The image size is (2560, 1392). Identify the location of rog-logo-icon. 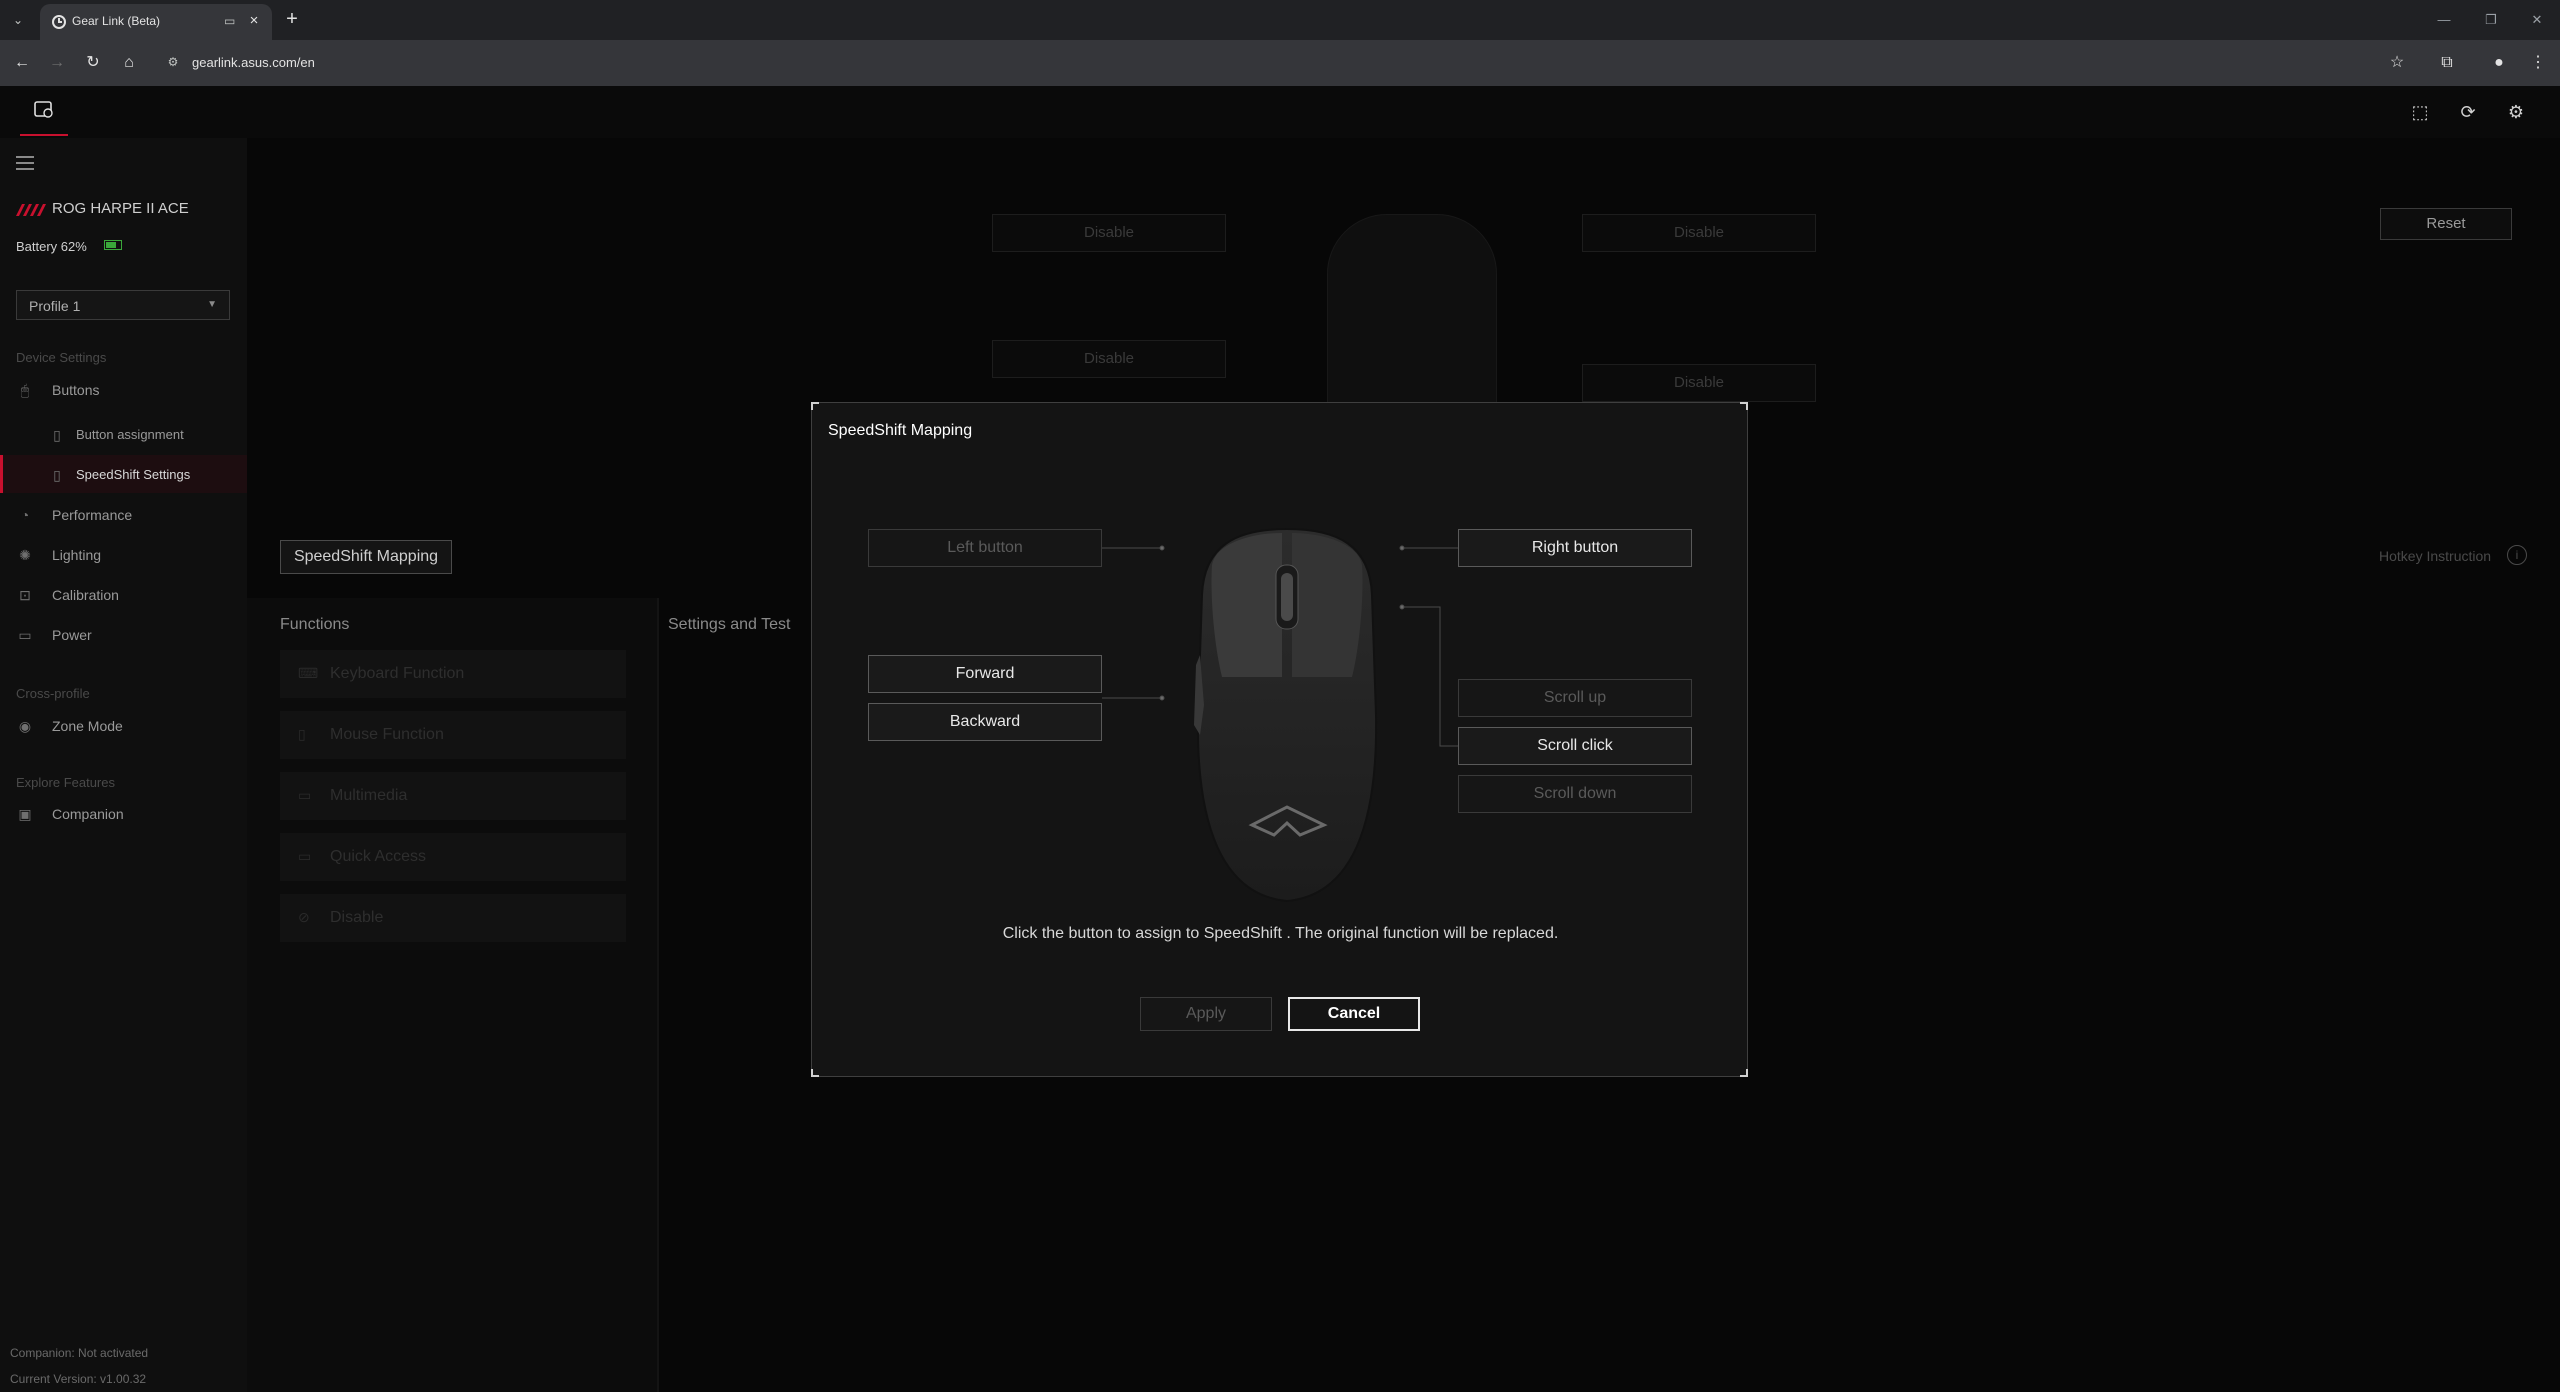
(31, 210).